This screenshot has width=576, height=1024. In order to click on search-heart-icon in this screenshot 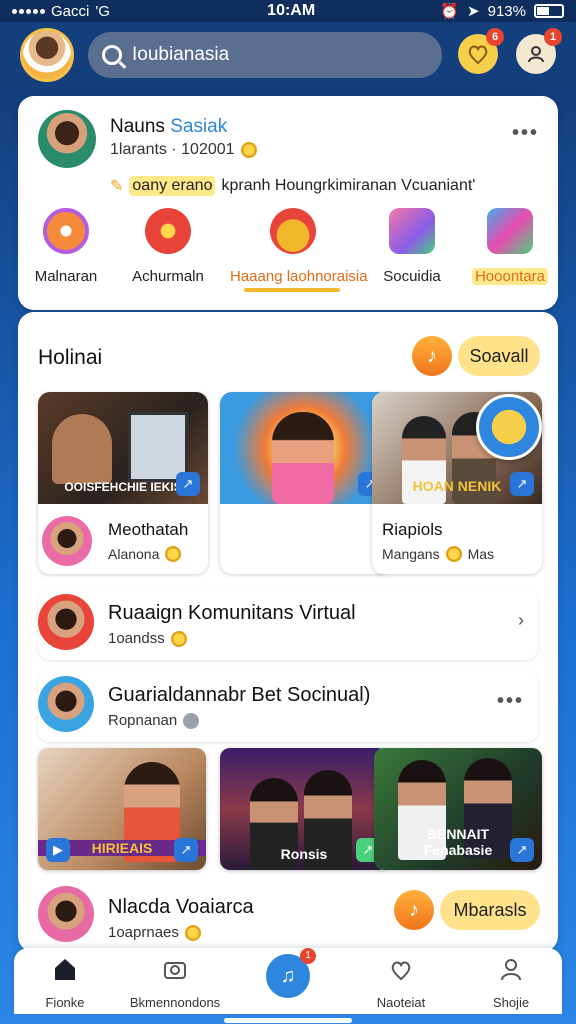, I will do `click(168, 231)`.